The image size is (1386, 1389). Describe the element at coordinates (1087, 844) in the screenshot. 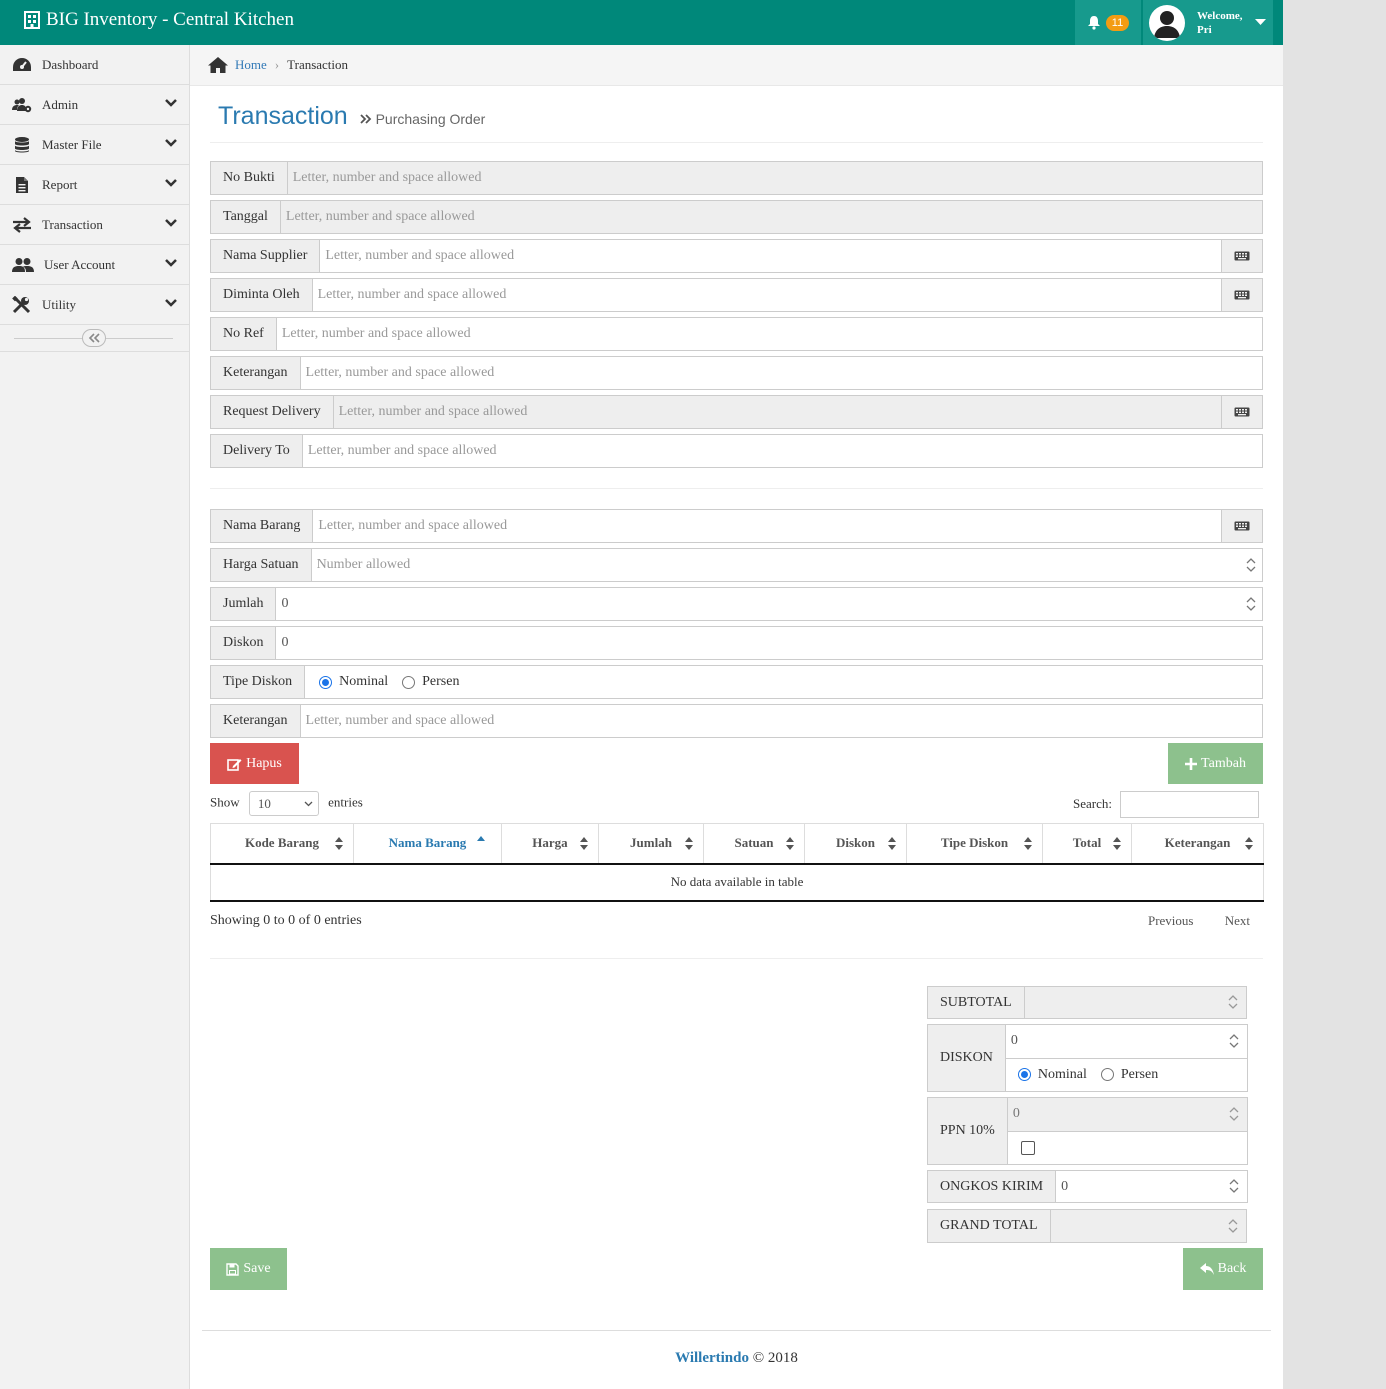

I see `column-header-total: Total` at that location.